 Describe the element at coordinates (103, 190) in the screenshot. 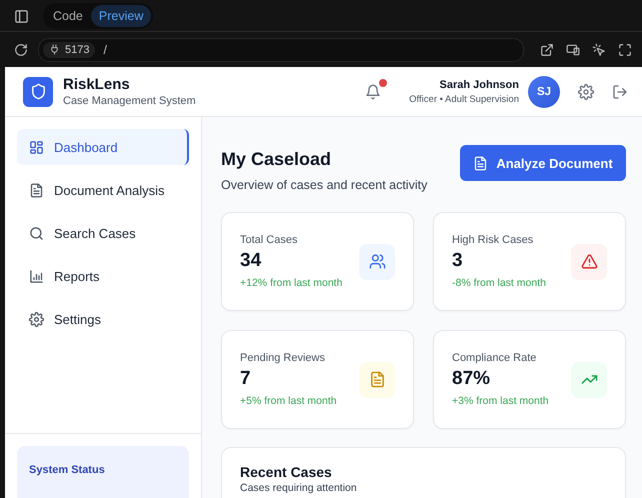

I see `nav-item: Document Analysis` at that location.